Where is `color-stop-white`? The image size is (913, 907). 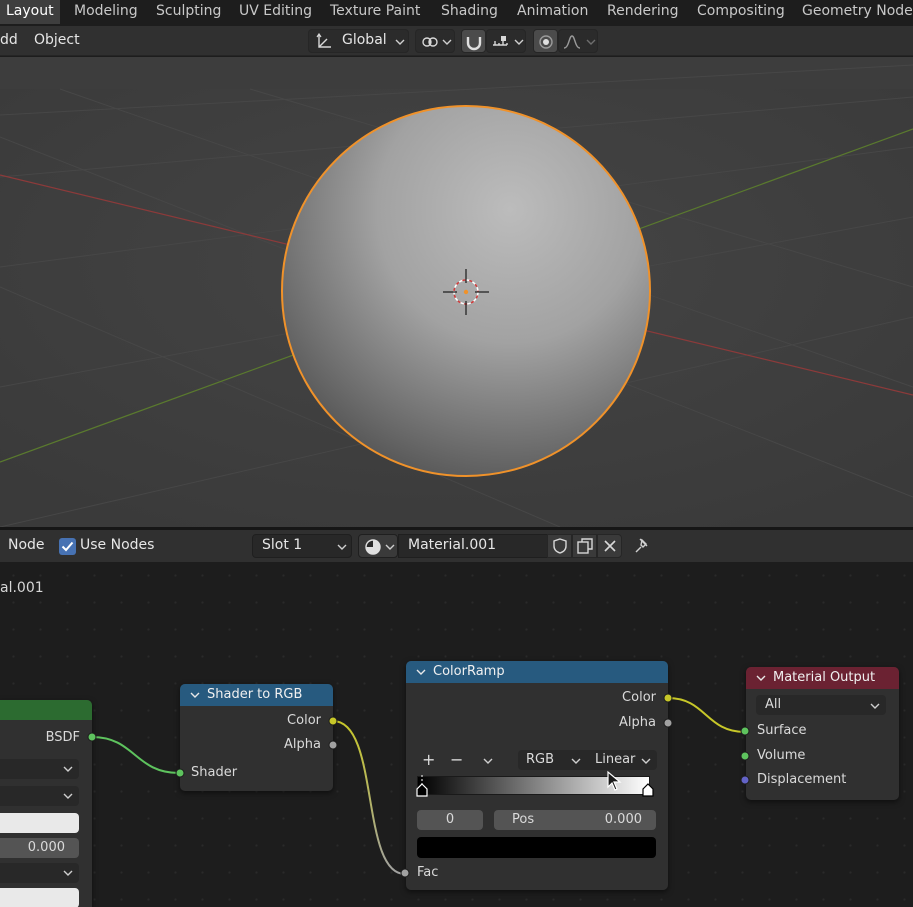
color-stop-white is located at coordinates (648, 787).